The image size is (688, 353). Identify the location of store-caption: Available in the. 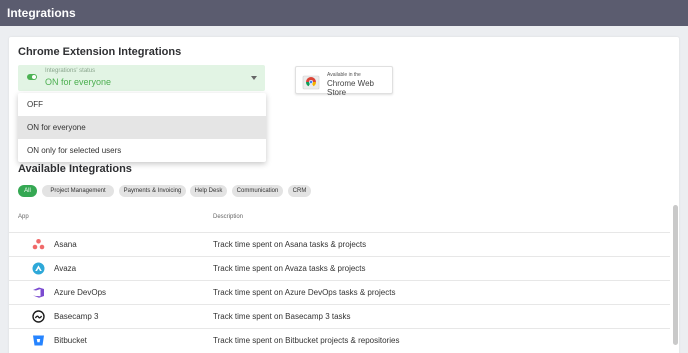
(344, 75).